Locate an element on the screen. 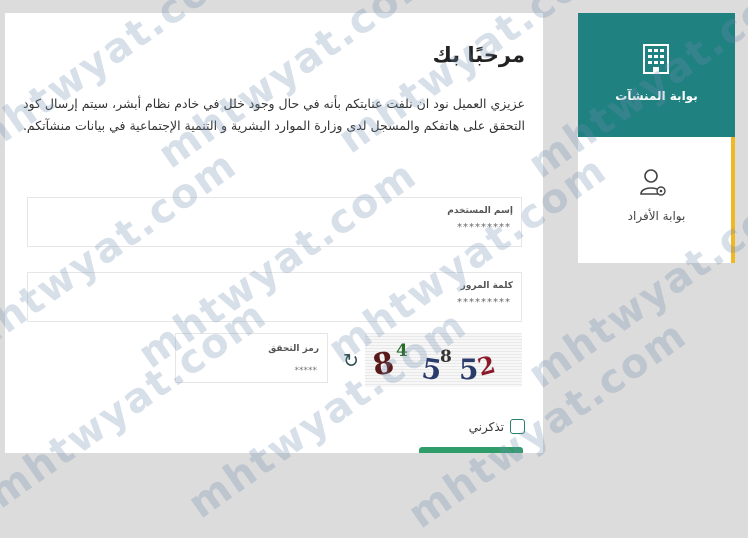 This screenshot has height=538, width=748. remember-me: تذكرني is located at coordinates (497, 426).